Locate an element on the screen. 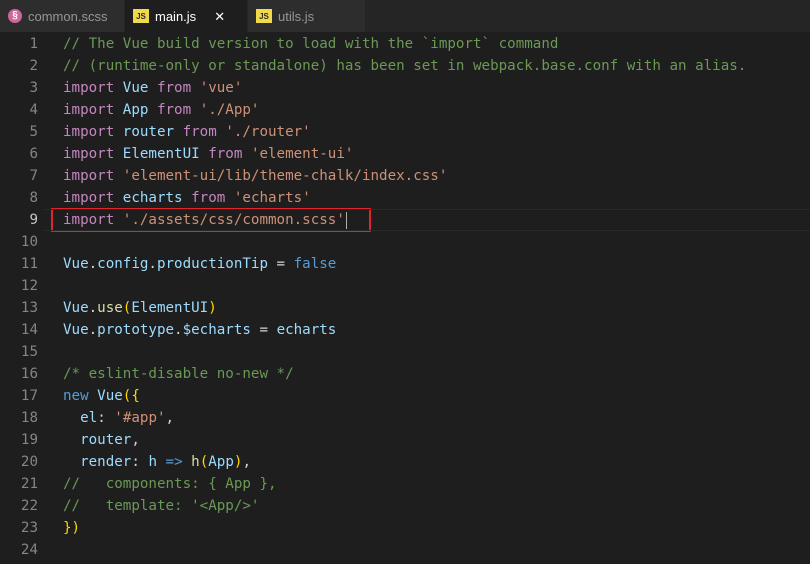 This screenshot has width=810, height=564. code-line: 24 is located at coordinates (405, 550).